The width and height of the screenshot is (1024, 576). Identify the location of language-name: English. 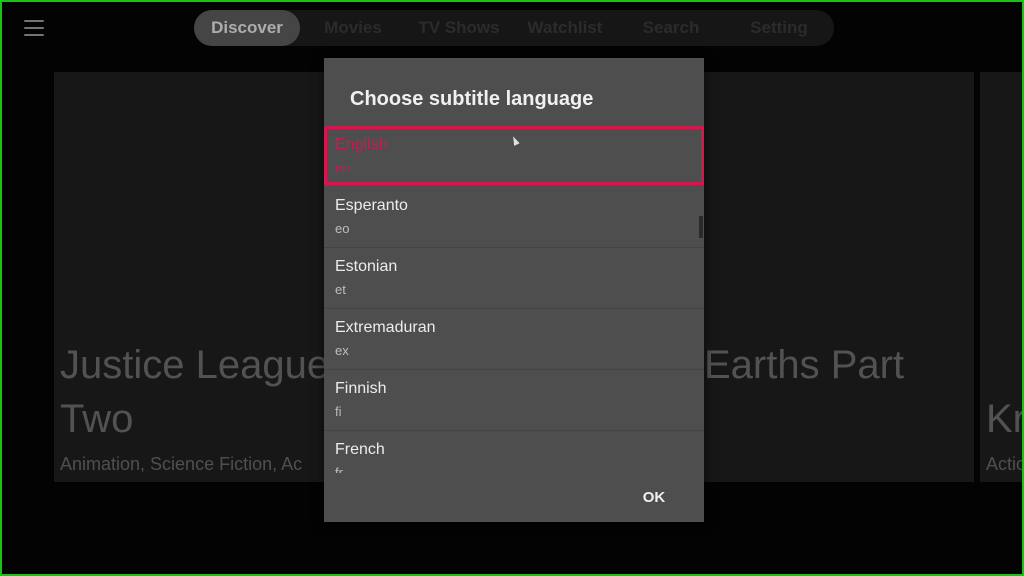
(361, 144).